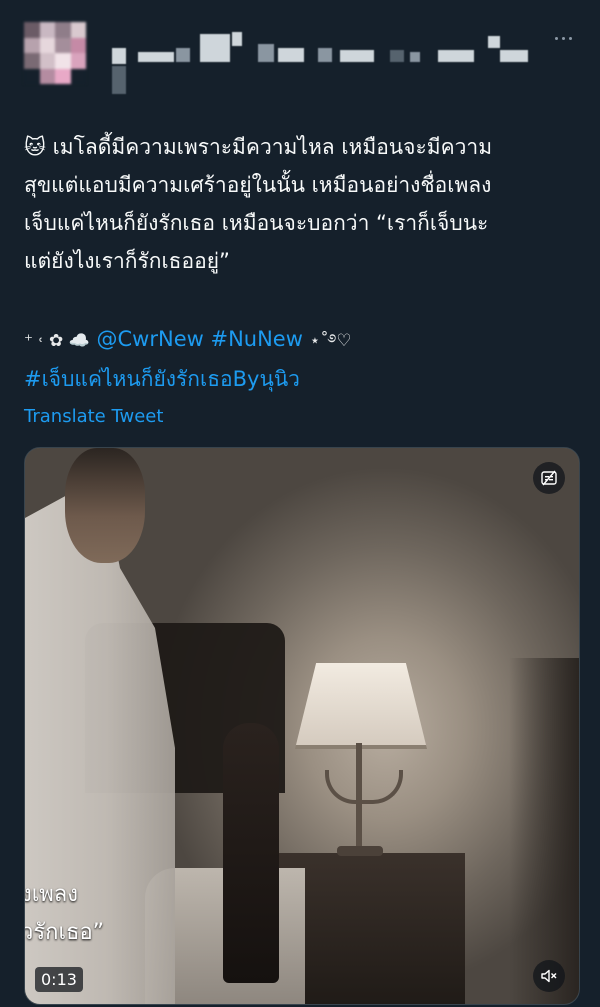 The image size is (600, 1007). I want to click on author-name-redacted, so click(334, 62).